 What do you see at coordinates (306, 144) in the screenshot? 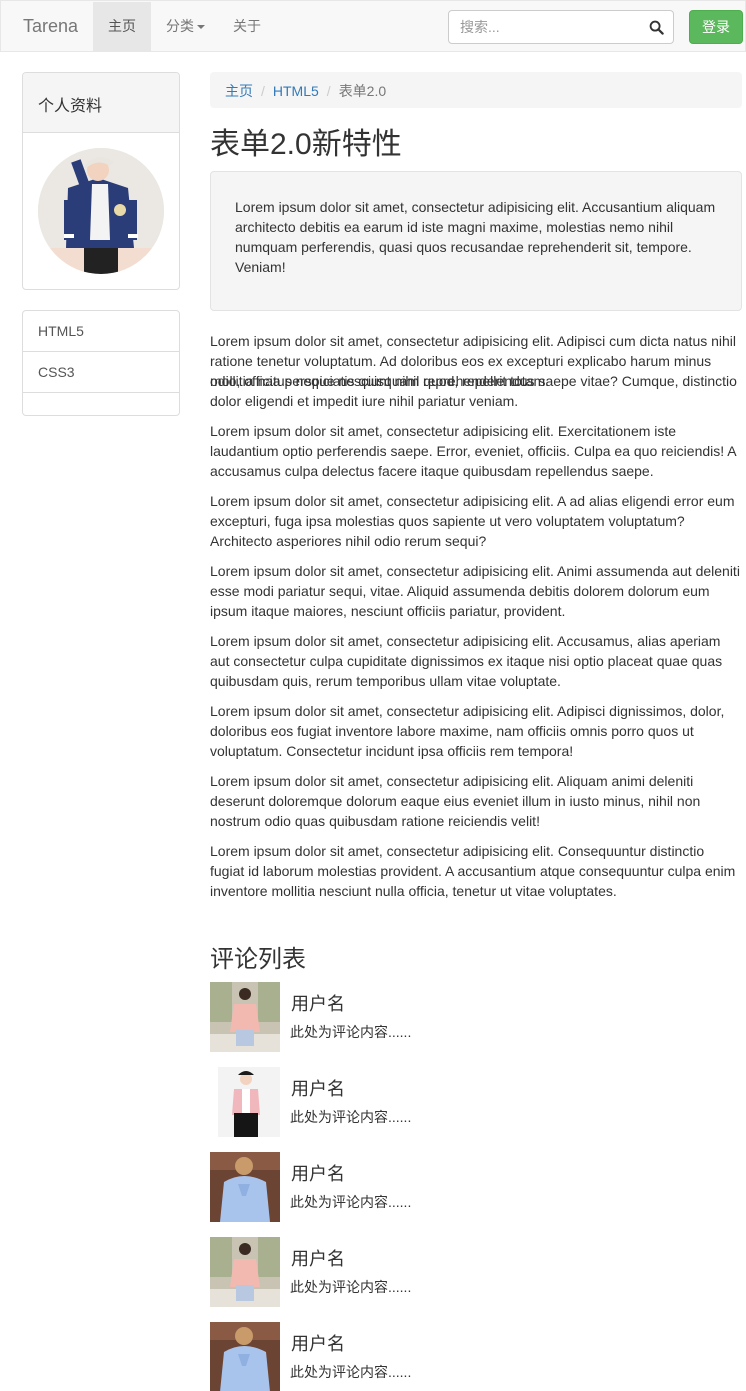
I see `page-title: 表单2.0新特性` at bounding box center [306, 144].